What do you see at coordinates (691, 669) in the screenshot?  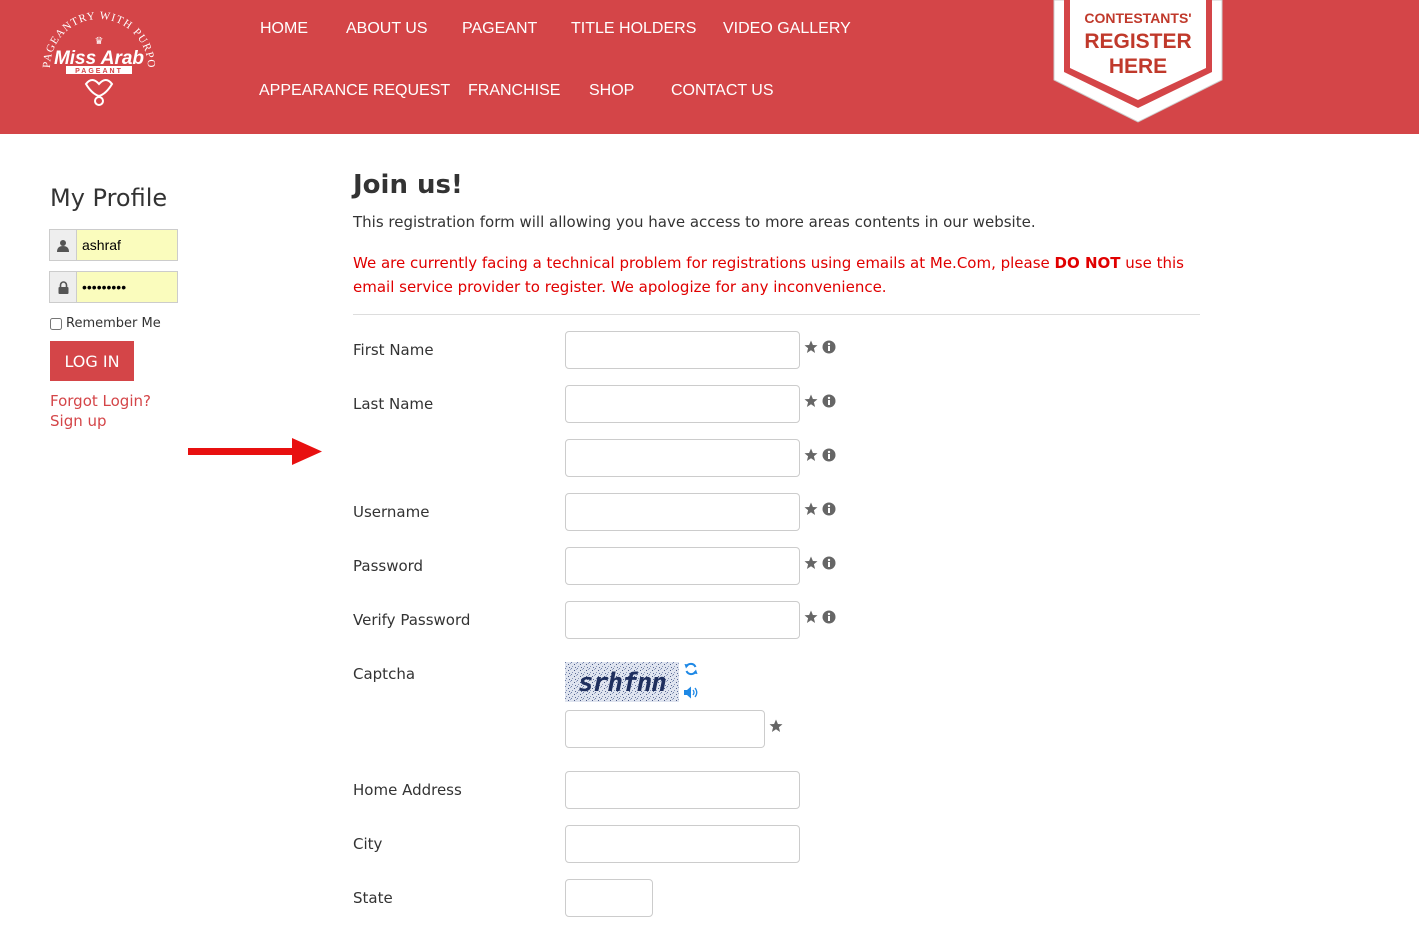 I see `refresh-captcha-icon` at bounding box center [691, 669].